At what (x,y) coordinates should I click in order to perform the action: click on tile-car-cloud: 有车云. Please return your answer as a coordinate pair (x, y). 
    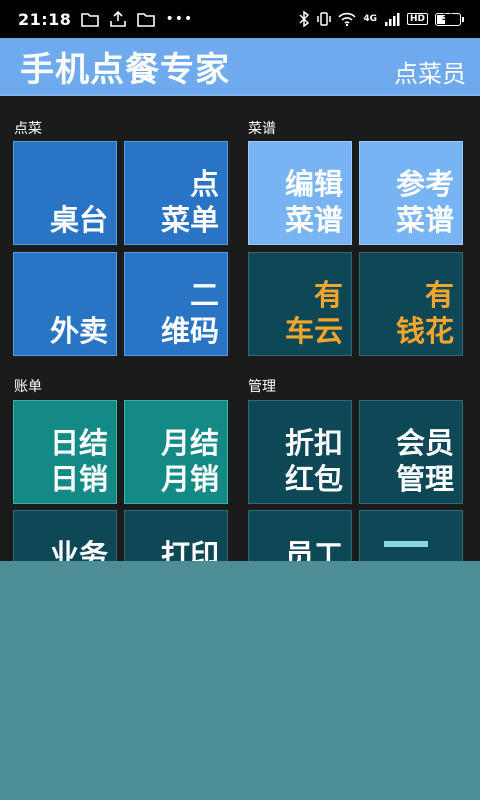
    Looking at the image, I should click on (300, 304).